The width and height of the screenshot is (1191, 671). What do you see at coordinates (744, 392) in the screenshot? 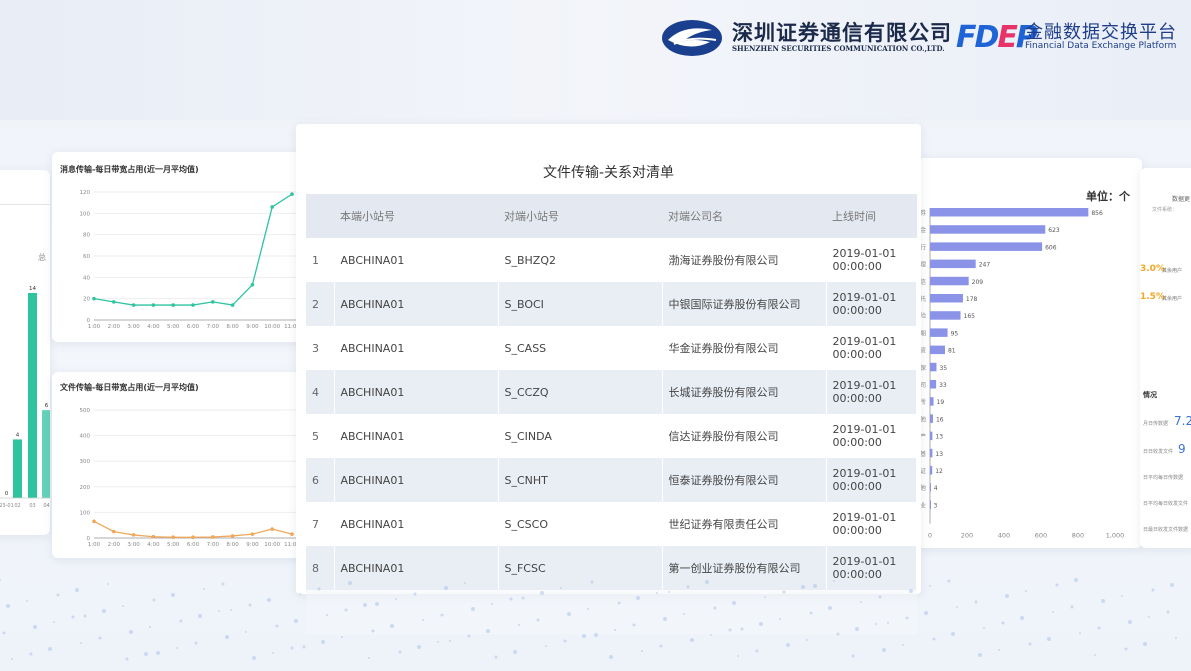
I see `cell-peer-company: 长城证券股份有限公司` at bounding box center [744, 392].